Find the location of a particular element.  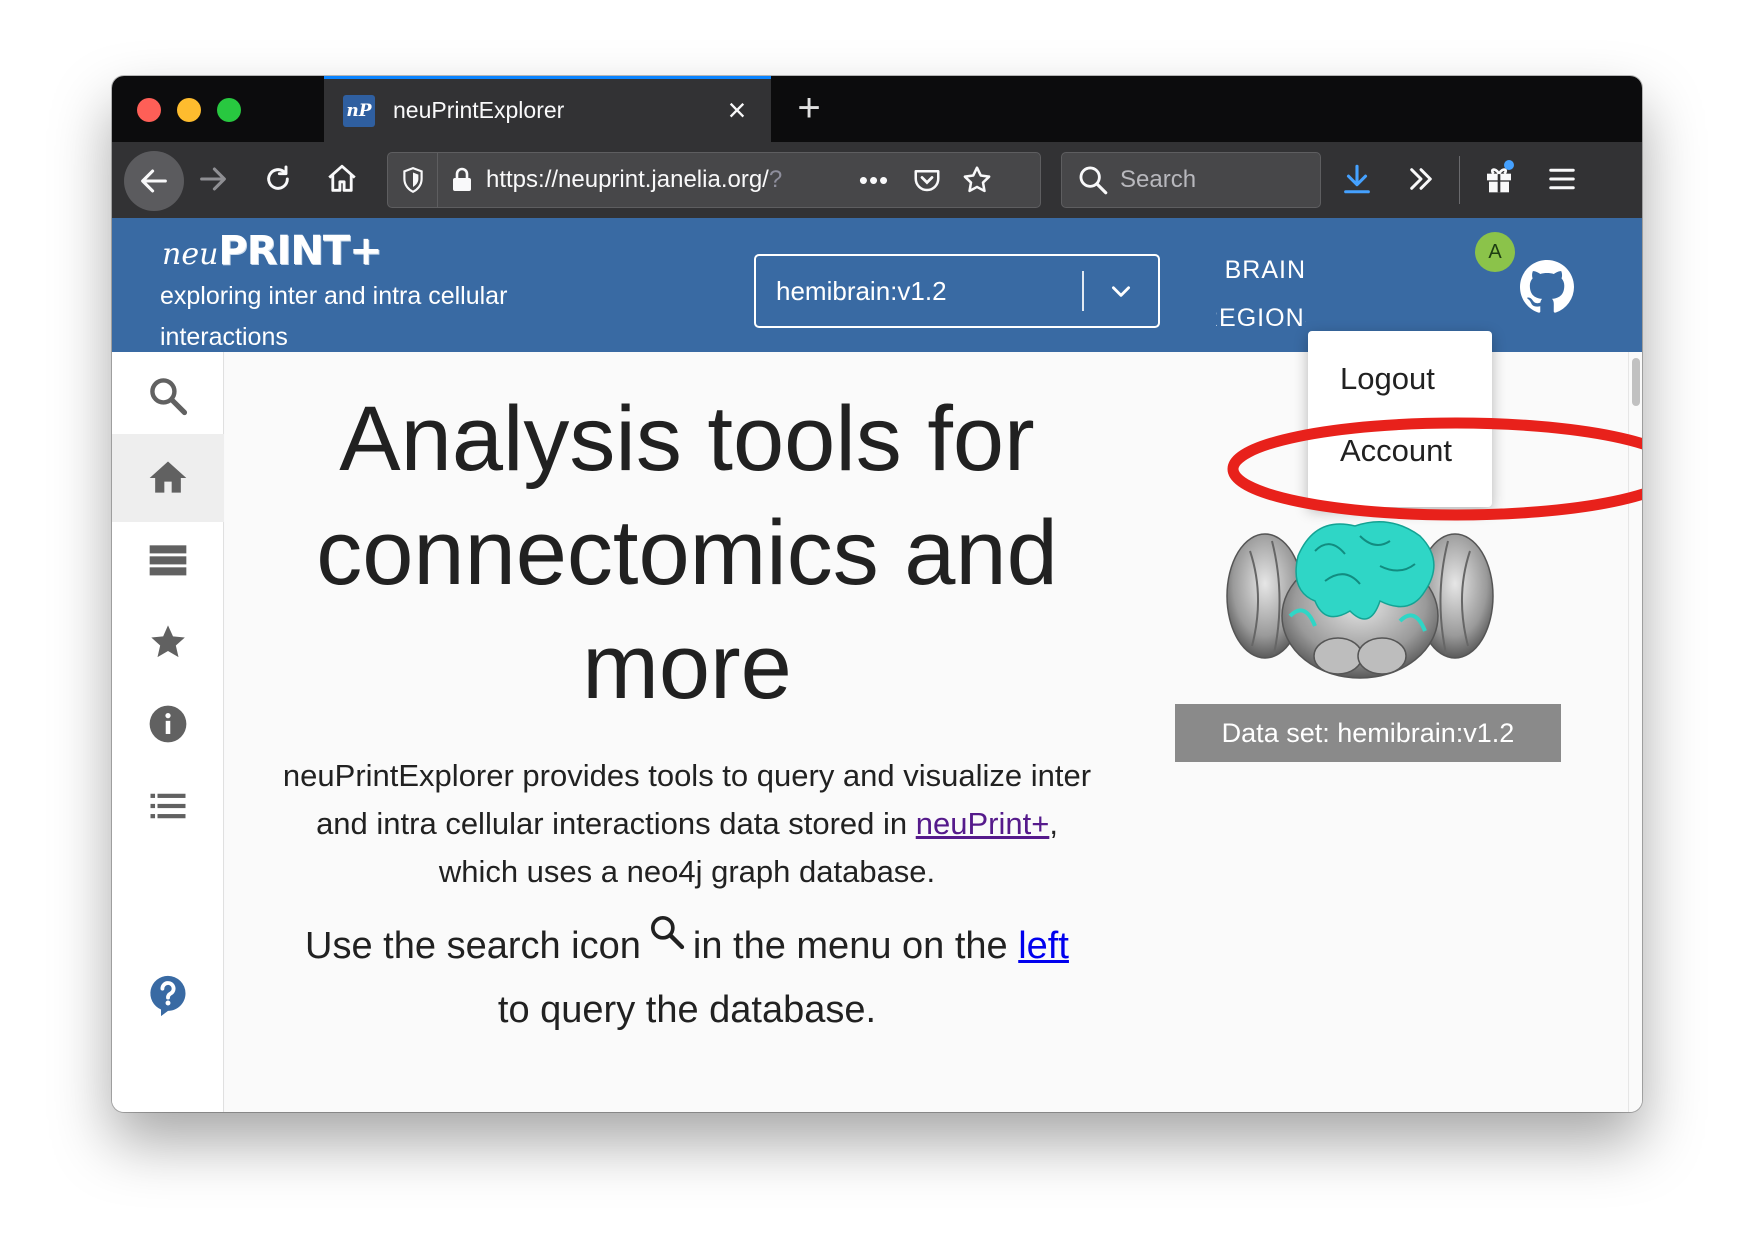

bookmark-button is located at coordinates (977, 180).